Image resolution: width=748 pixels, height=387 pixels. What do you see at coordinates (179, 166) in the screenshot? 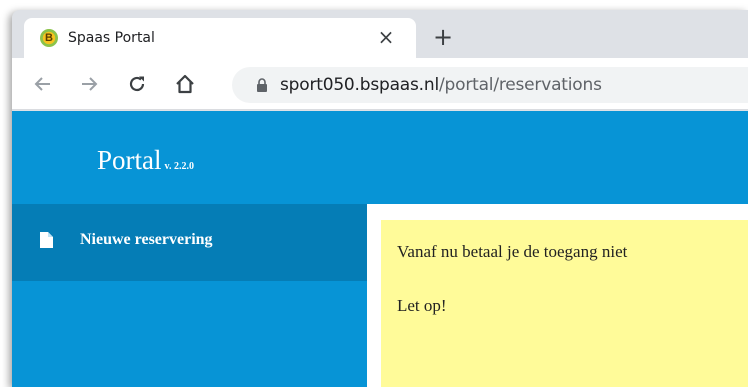
I see `version-label: v. 2.2.0` at bounding box center [179, 166].